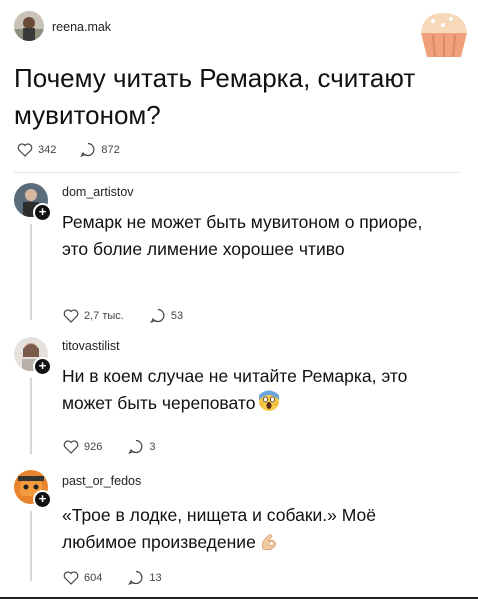  What do you see at coordinates (93, 577) in the screenshot?
I see `comment-like-count: 604` at bounding box center [93, 577].